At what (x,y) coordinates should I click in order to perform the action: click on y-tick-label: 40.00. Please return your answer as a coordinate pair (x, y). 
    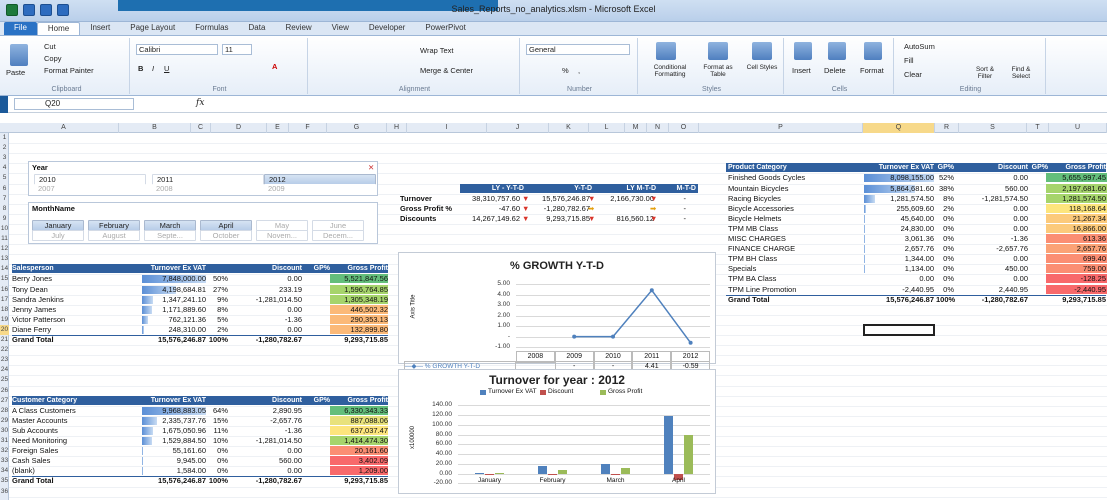
    Looking at the image, I should click on (443, 454).